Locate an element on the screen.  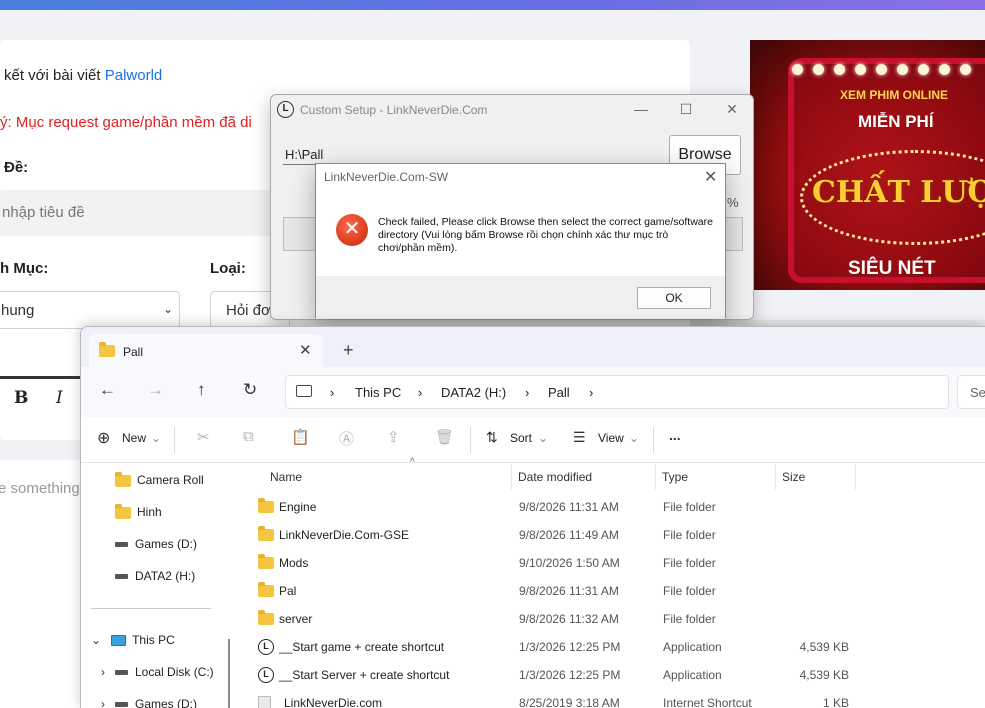
maximize-icon: ☐ is located at coordinates (686, 109).